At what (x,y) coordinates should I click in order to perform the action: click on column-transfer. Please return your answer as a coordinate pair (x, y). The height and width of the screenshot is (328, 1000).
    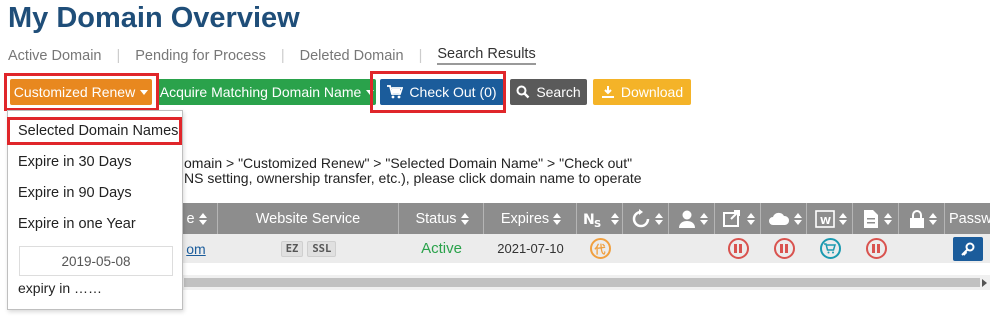
    Looking at the image, I should click on (738, 218).